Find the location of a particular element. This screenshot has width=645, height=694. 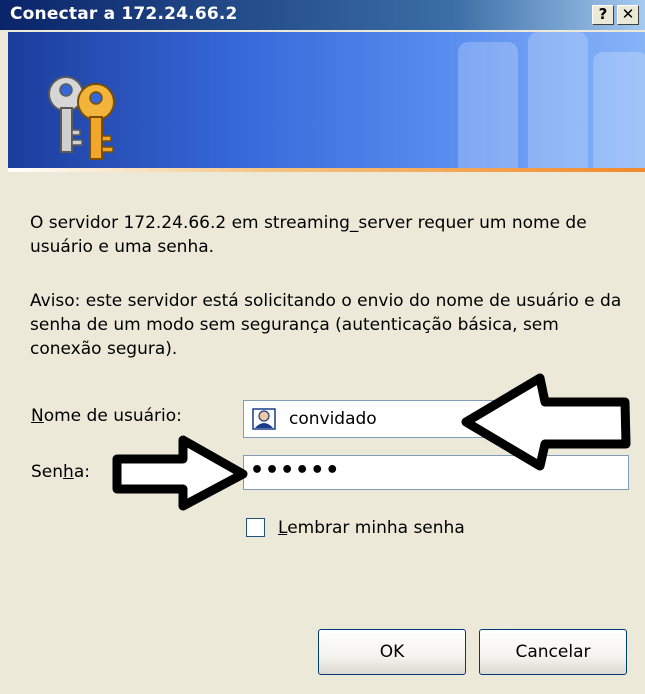

username-label-accesskey: N is located at coordinates (37, 416).